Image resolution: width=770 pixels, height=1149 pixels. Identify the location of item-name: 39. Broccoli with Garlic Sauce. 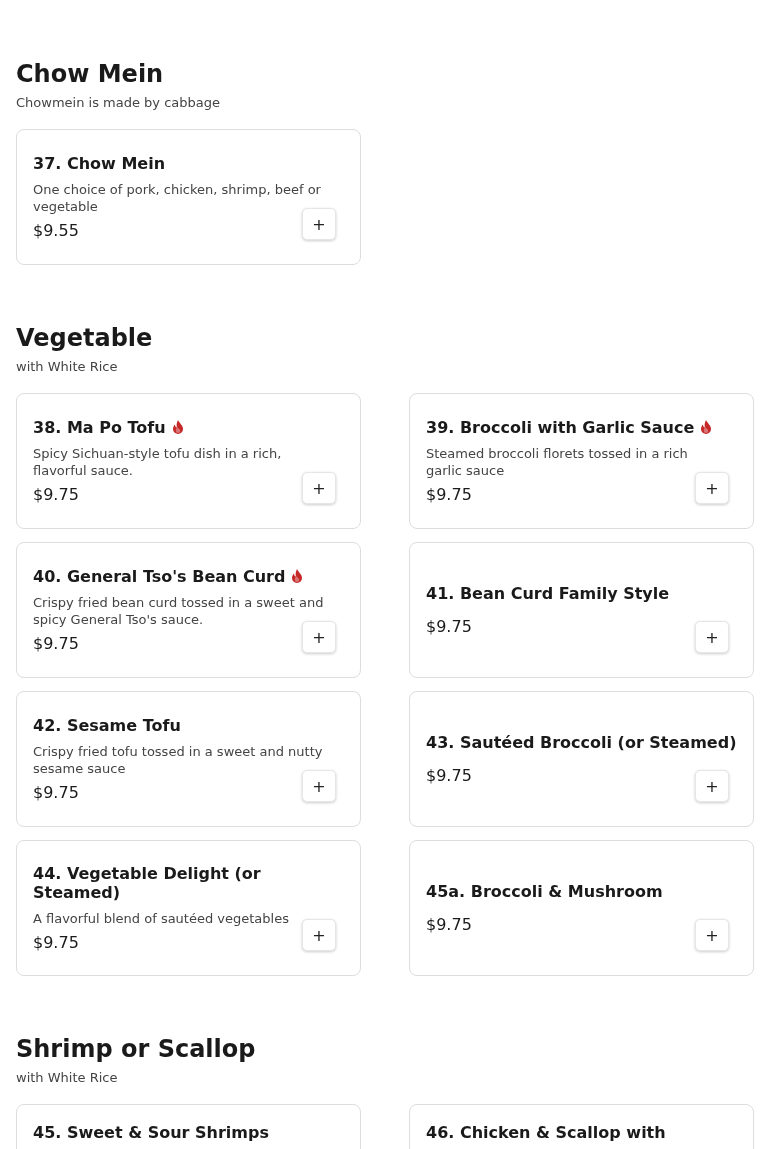
(560, 427).